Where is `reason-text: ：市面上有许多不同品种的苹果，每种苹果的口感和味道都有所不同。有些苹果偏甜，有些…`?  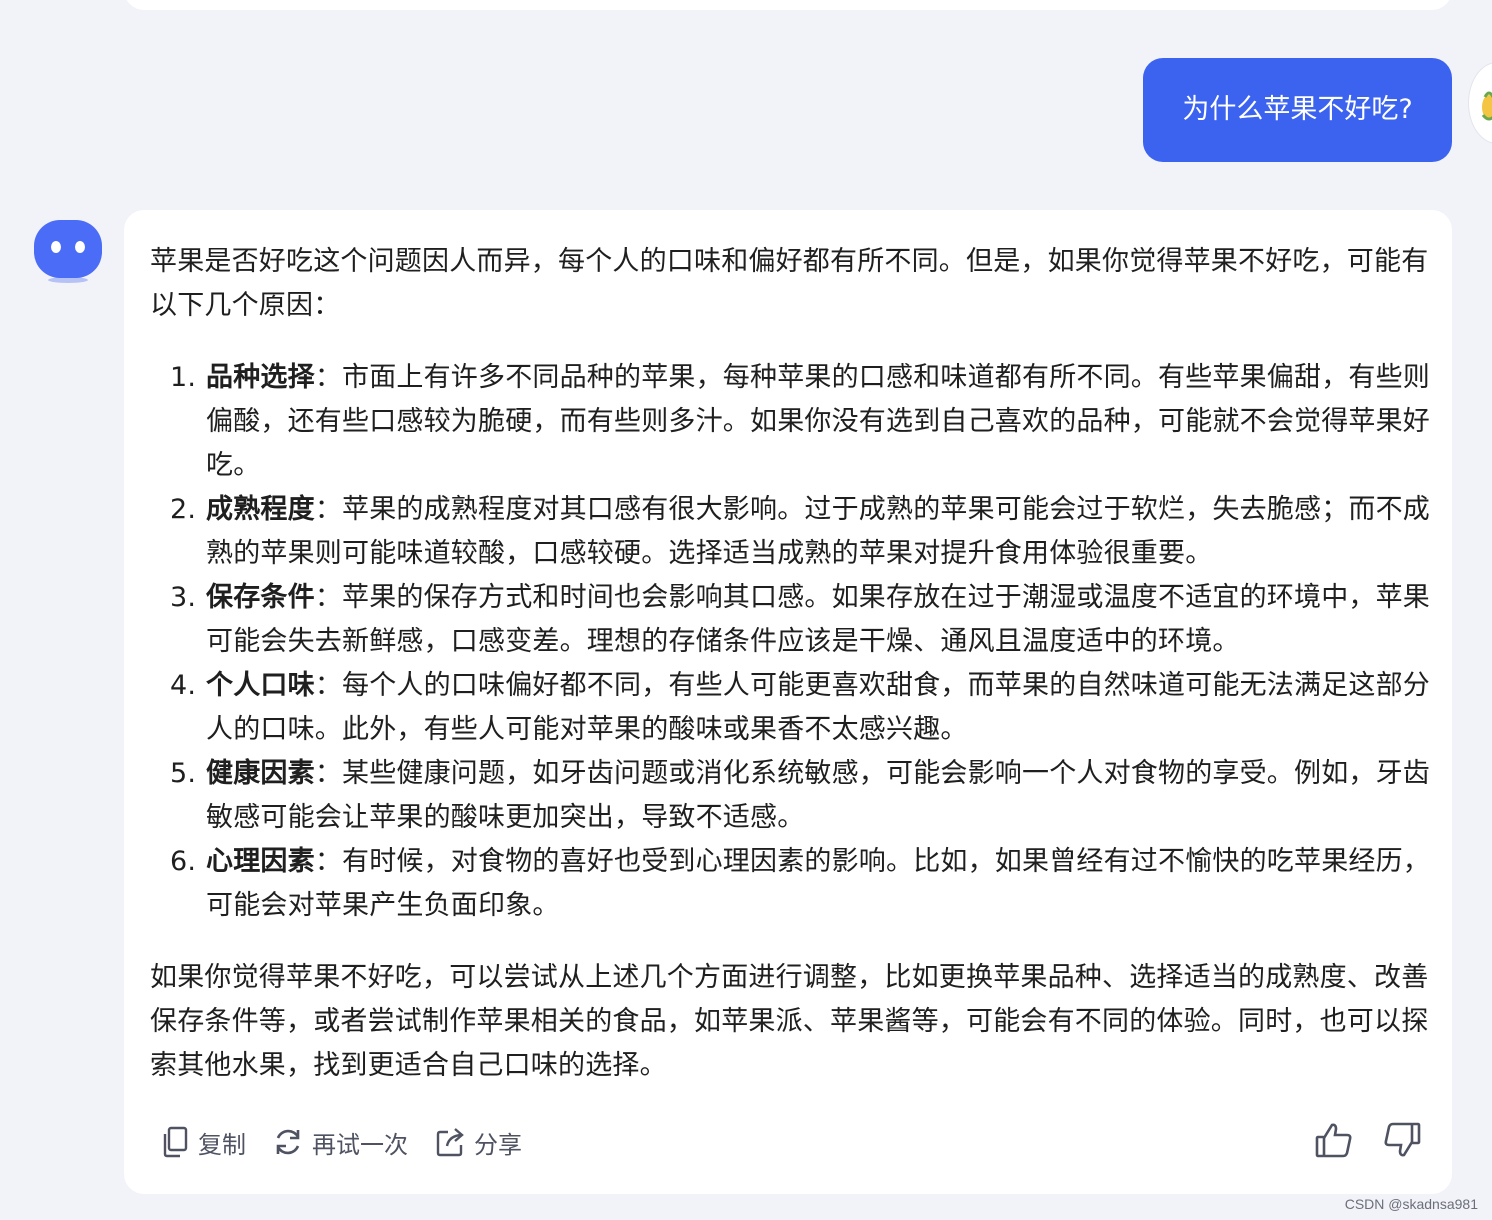 reason-text: ：市面上有许多不同品种的苹果，每种苹果的口感和味道都有所不同。有些苹果偏甜，有些… is located at coordinates (818, 421).